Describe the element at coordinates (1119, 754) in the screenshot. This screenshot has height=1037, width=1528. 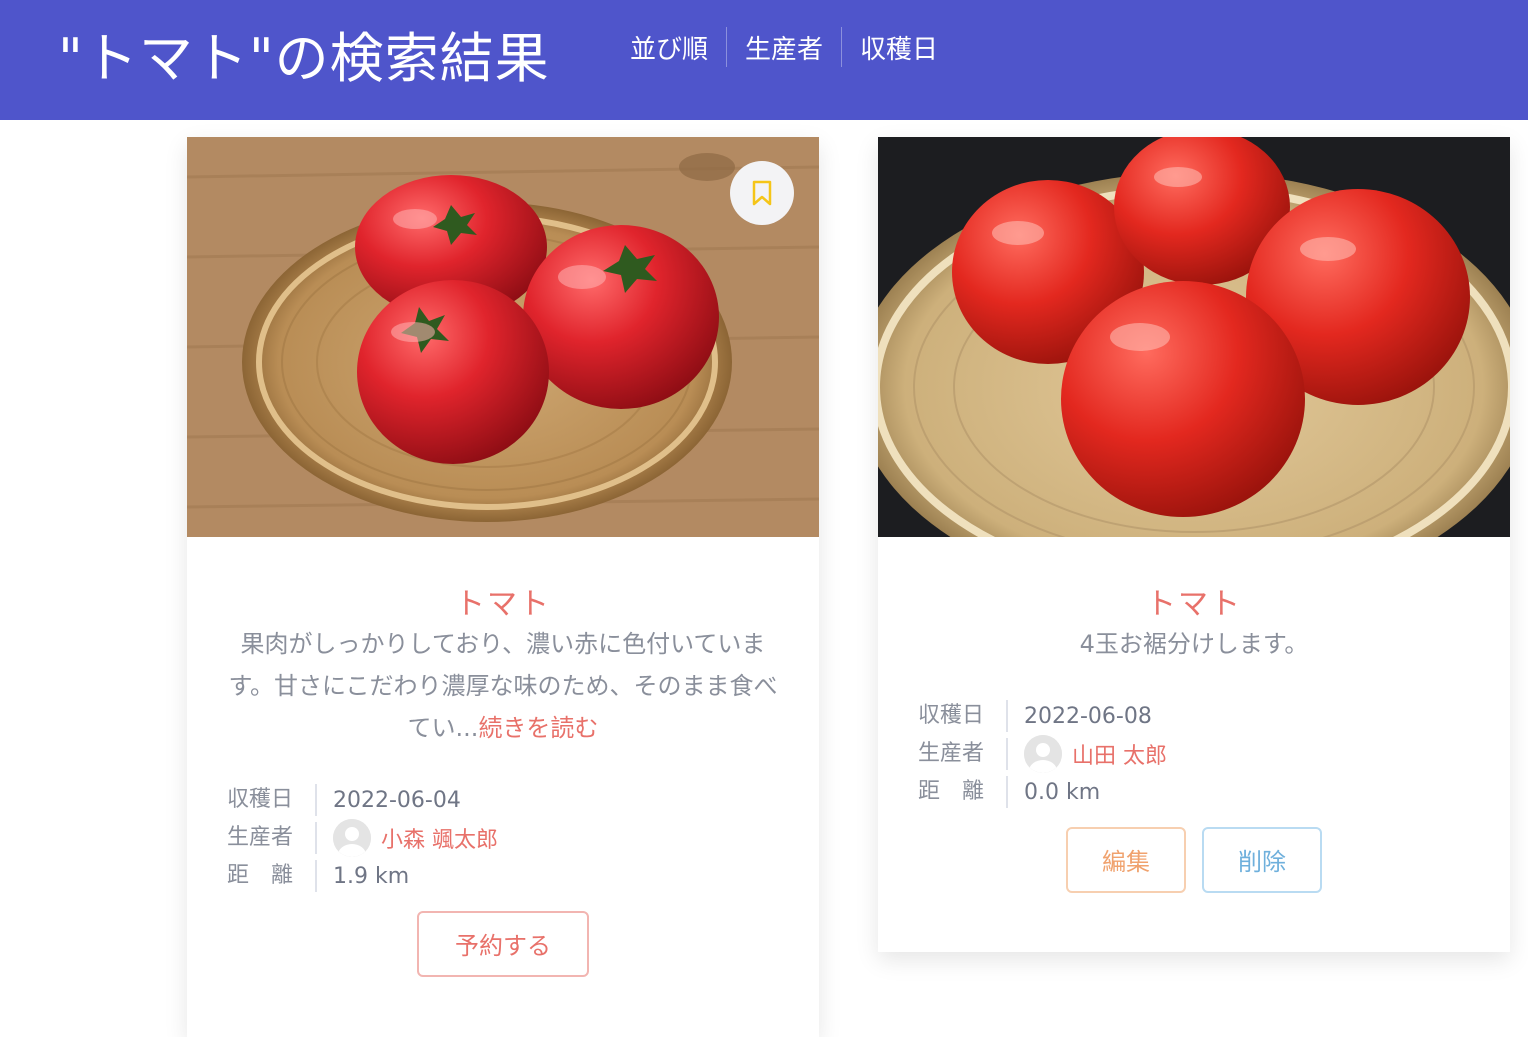
I see `producer-name-link: 山田 太郎` at that location.